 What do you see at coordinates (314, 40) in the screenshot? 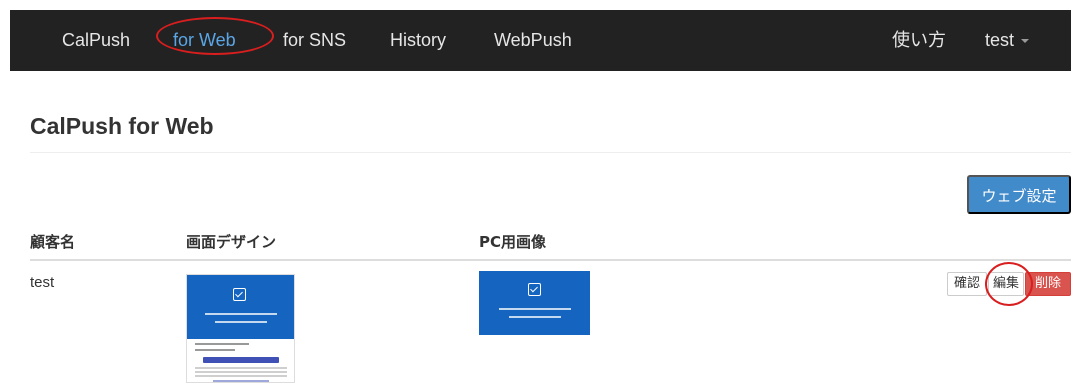
I see `nav-item-for-sns: for SNS` at bounding box center [314, 40].